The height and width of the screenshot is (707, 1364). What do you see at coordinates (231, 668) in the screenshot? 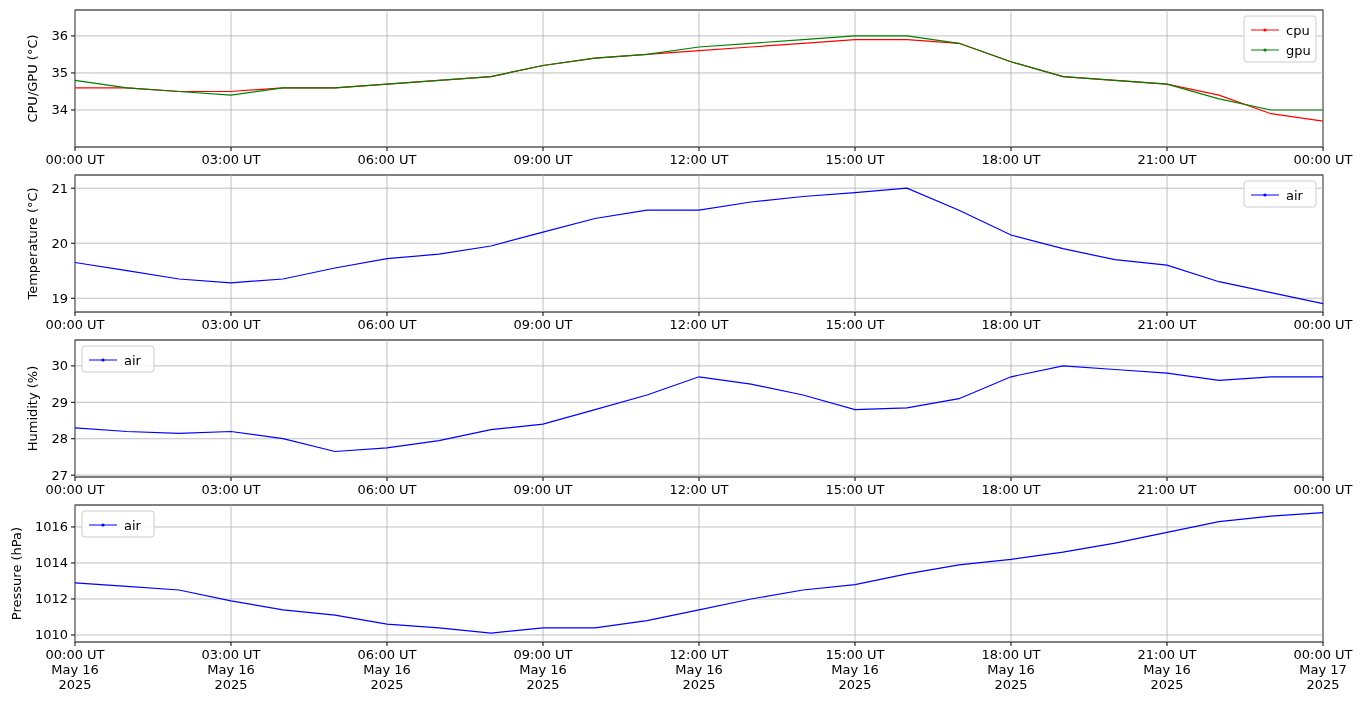
I see `x-tick-label: 03:00 UT May 16 2025` at bounding box center [231, 668].